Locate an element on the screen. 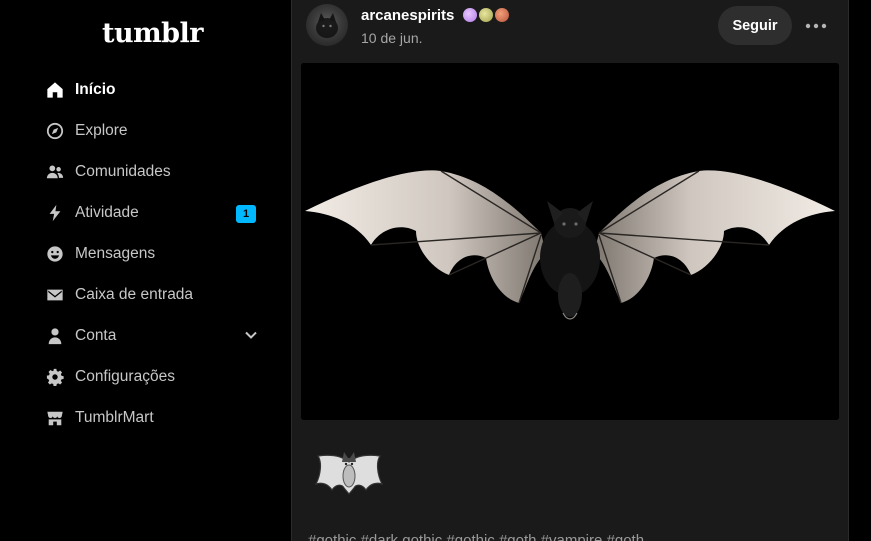 The width and height of the screenshot is (871, 541). user-badges is located at coordinates (486, 15).